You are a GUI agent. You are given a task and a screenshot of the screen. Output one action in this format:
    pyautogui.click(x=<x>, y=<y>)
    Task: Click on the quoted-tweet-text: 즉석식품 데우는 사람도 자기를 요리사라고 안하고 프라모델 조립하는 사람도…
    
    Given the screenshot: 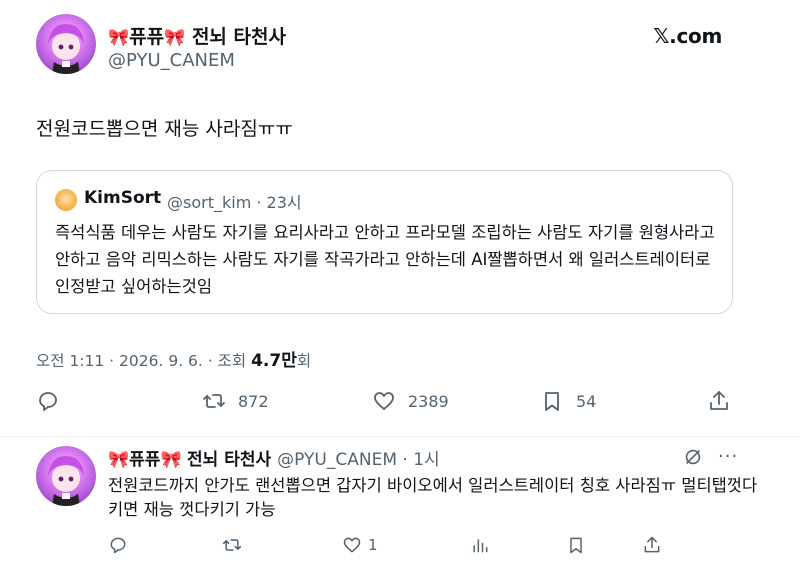 What is the action you would take?
    pyautogui.click(x=385, y=259)
    